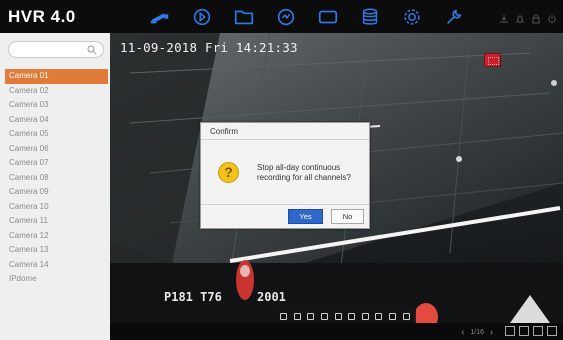 This screenshot has height=340, width=563. Describe the element at coordinates (328, 17) in the screenshot. I see `hdd-icon` at that location.